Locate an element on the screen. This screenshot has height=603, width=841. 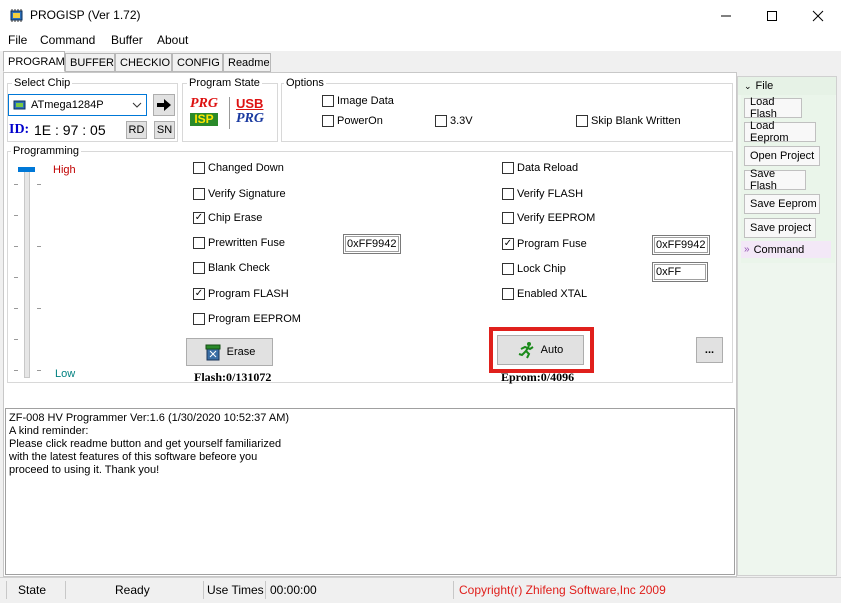
save-project-button: Save project is located at coordinates (780, 228).